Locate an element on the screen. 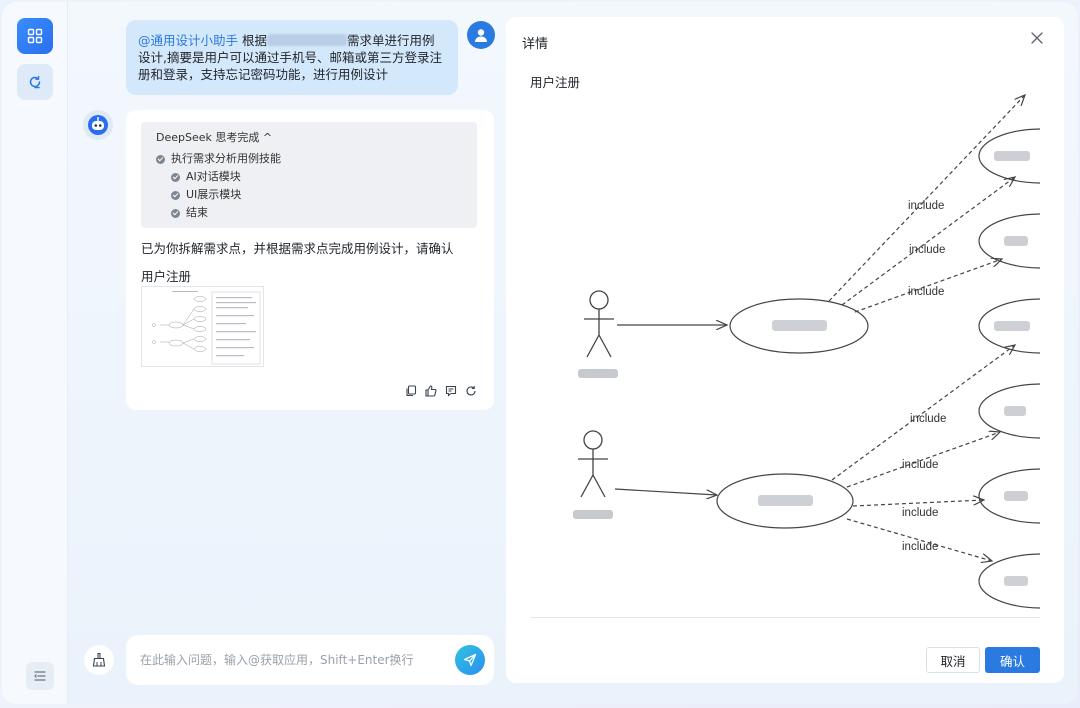 This screenshot has height=708, width=1080. regenerate-button is located at coordinates (471, 391).